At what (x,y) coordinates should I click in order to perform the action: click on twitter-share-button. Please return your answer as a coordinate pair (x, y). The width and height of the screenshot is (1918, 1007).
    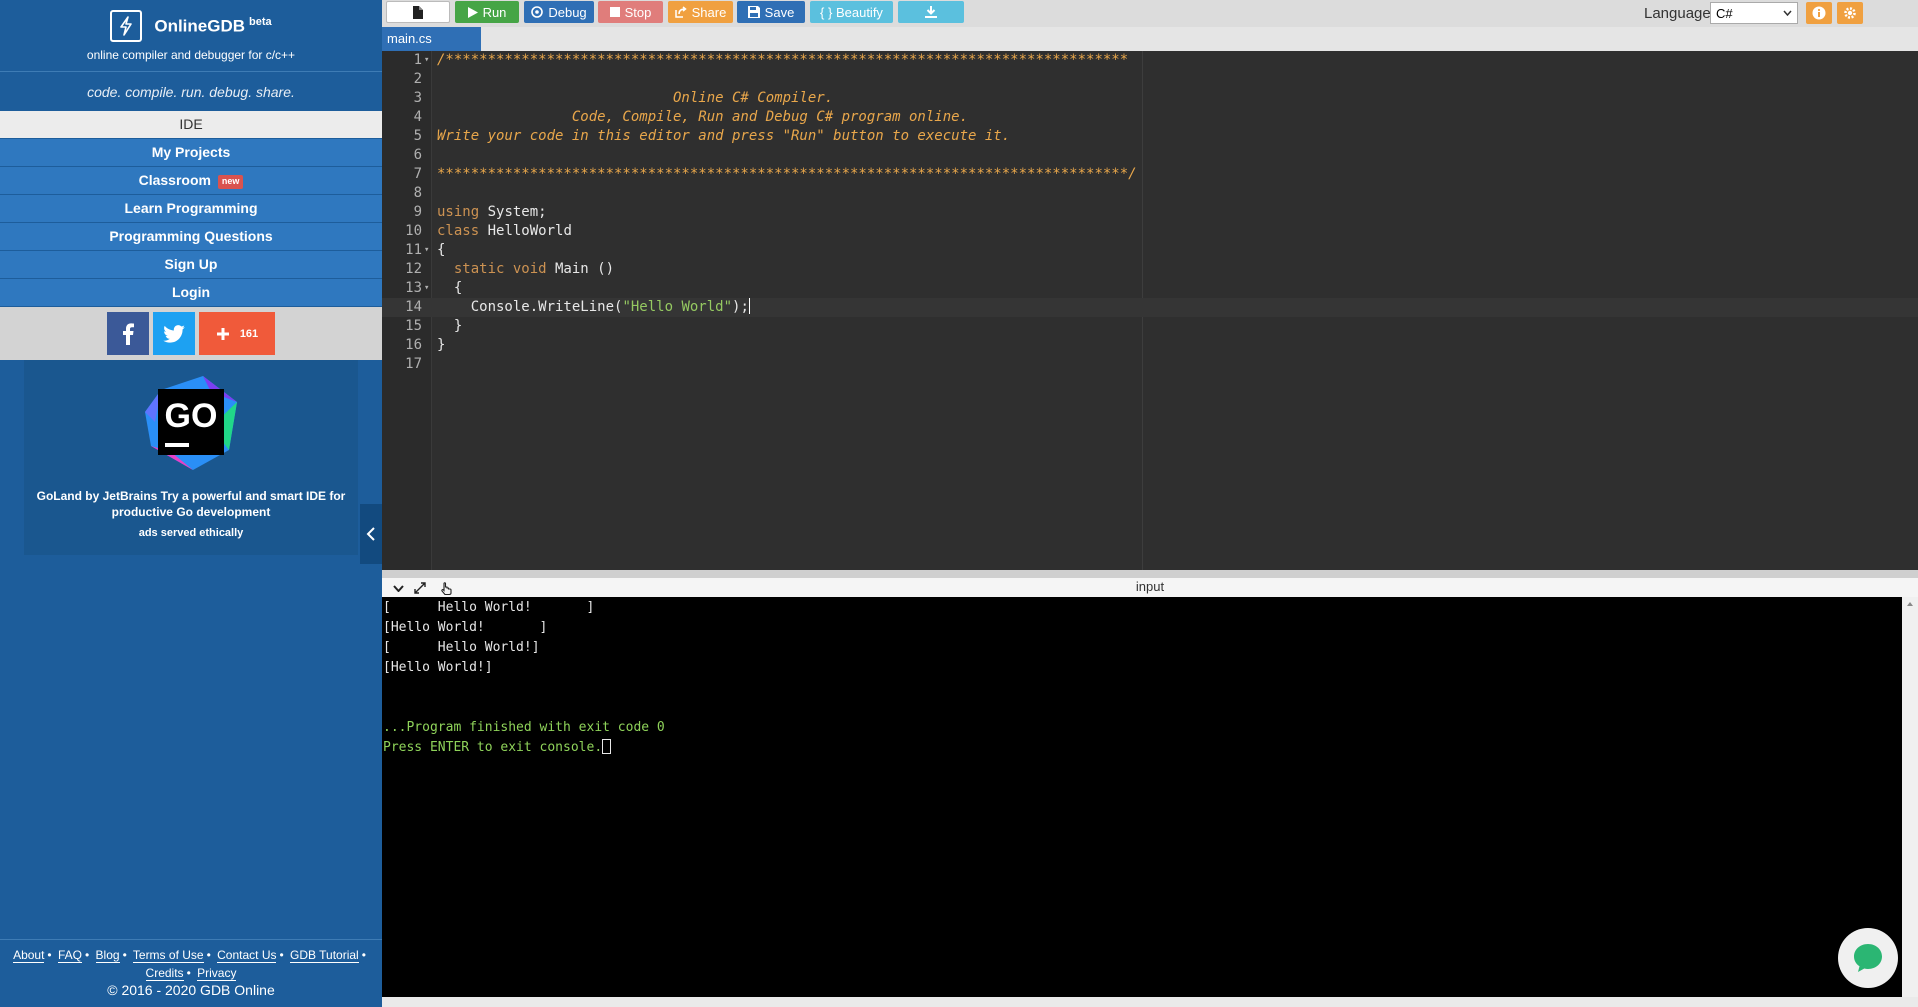
    Looking at the image, I should click on (174, 333).